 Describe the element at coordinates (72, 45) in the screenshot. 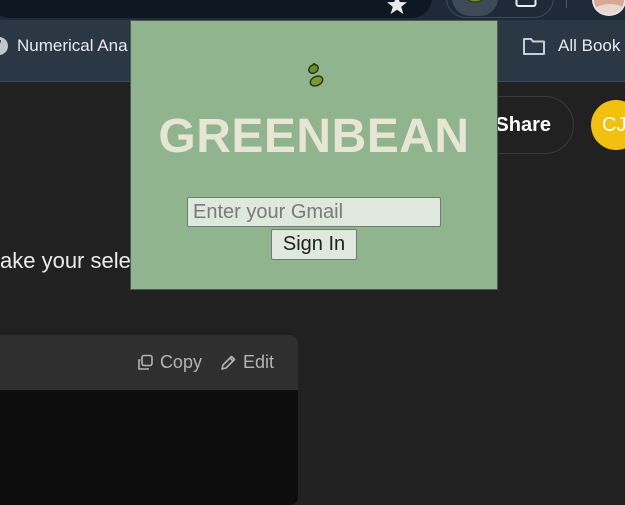

I see `bookmark-label: Numerical Ana` at that location.